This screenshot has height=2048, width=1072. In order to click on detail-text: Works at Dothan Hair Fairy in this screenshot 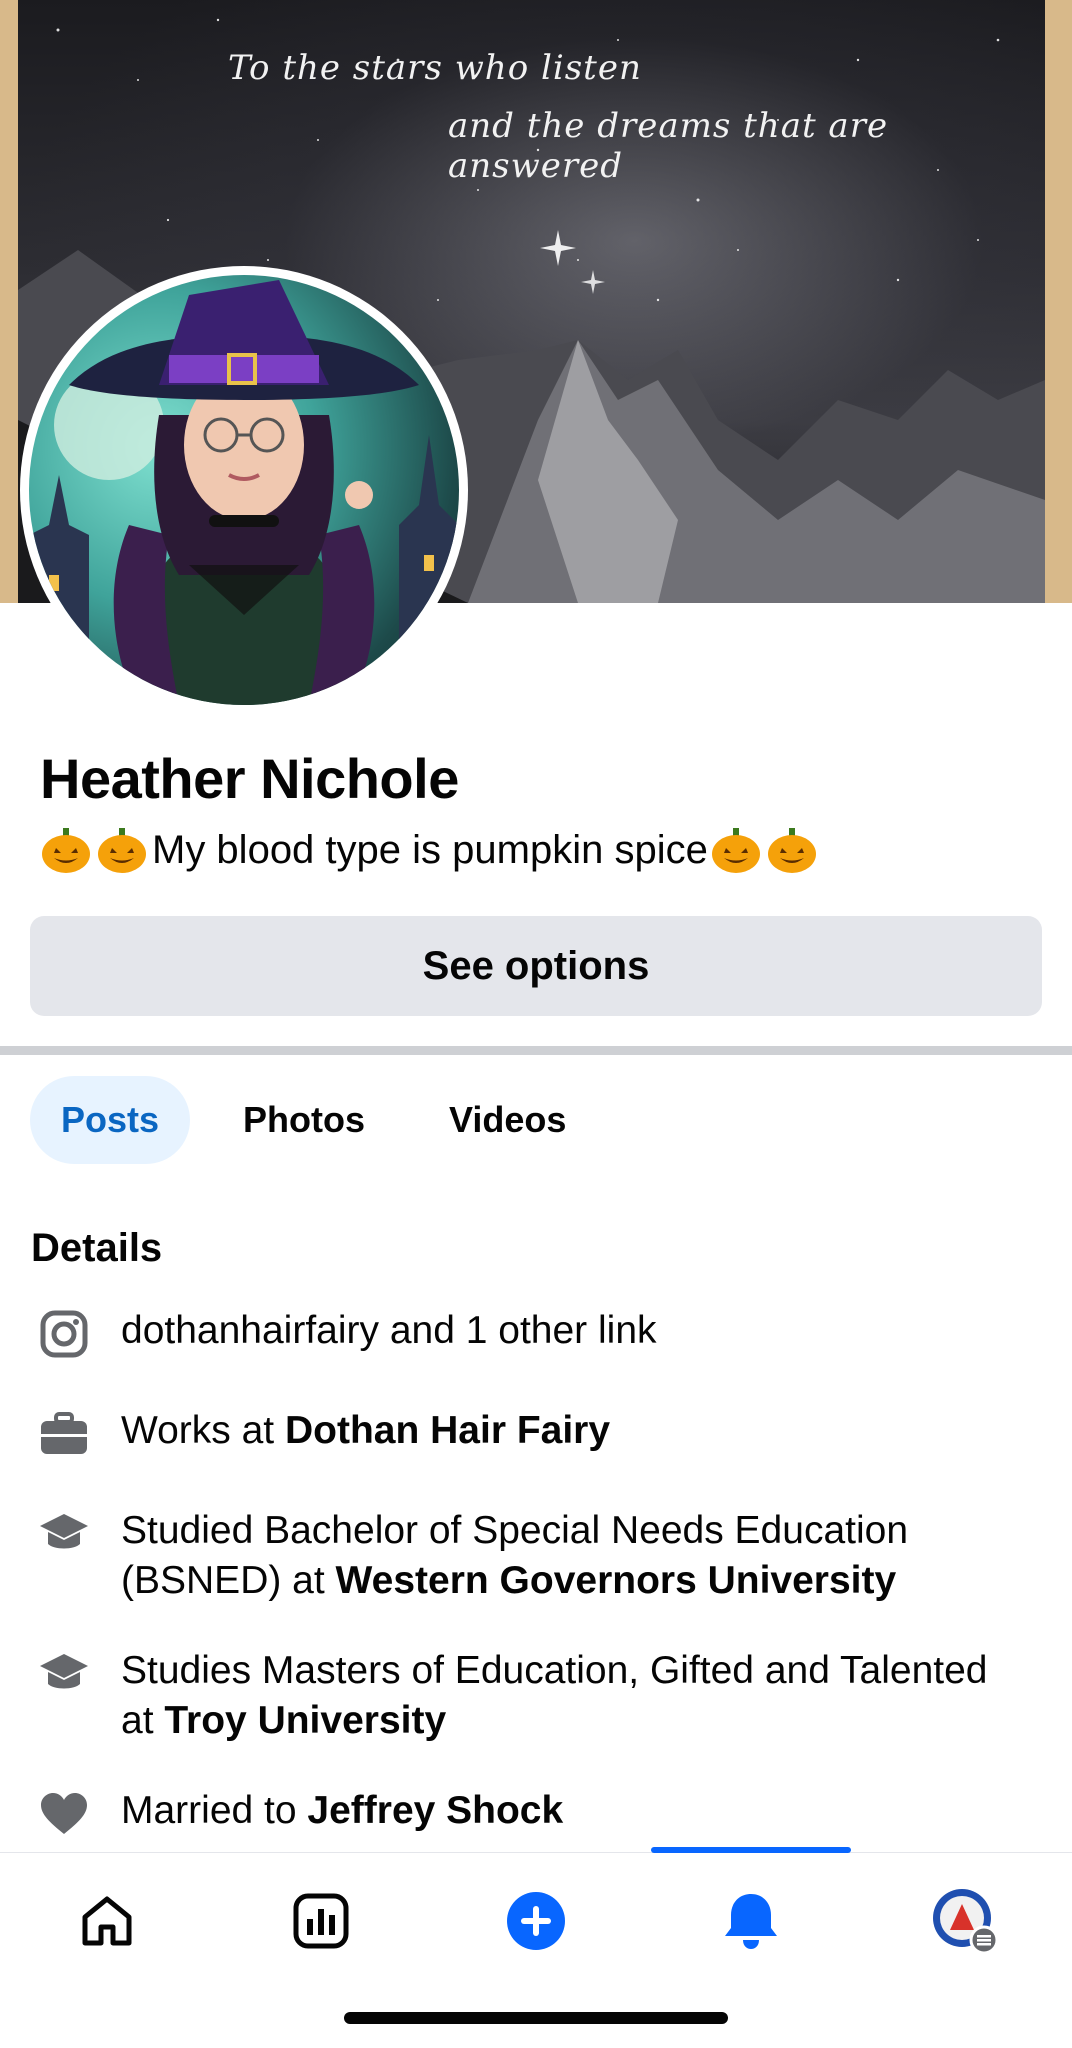, I will do `click(571, 1431)`.